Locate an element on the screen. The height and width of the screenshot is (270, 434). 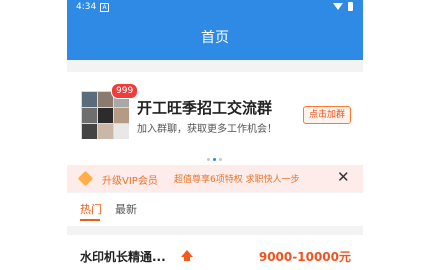
battery-icon is located at coordinates (350, 6).